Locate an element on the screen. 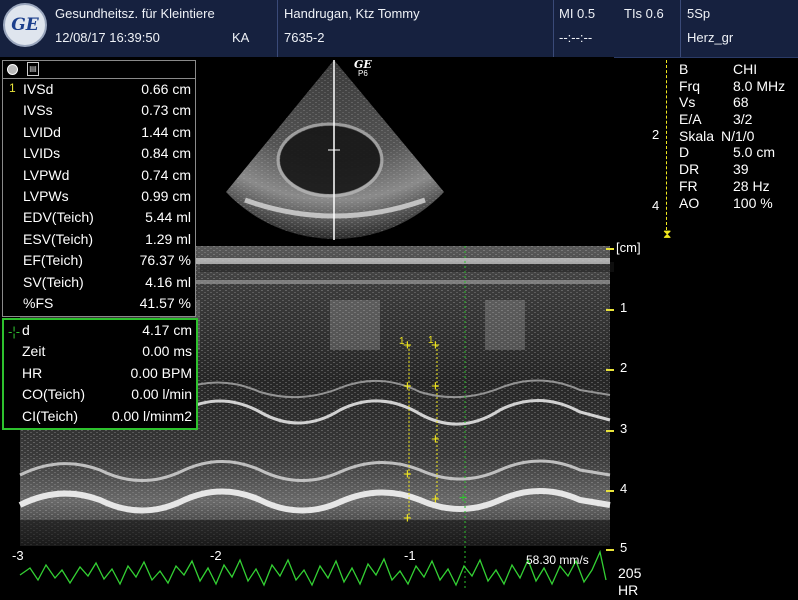 This screenshot has width=798, height=600. measurement-row: EDV(Teich) 5.44 ml is located at coordinates (99, 217).